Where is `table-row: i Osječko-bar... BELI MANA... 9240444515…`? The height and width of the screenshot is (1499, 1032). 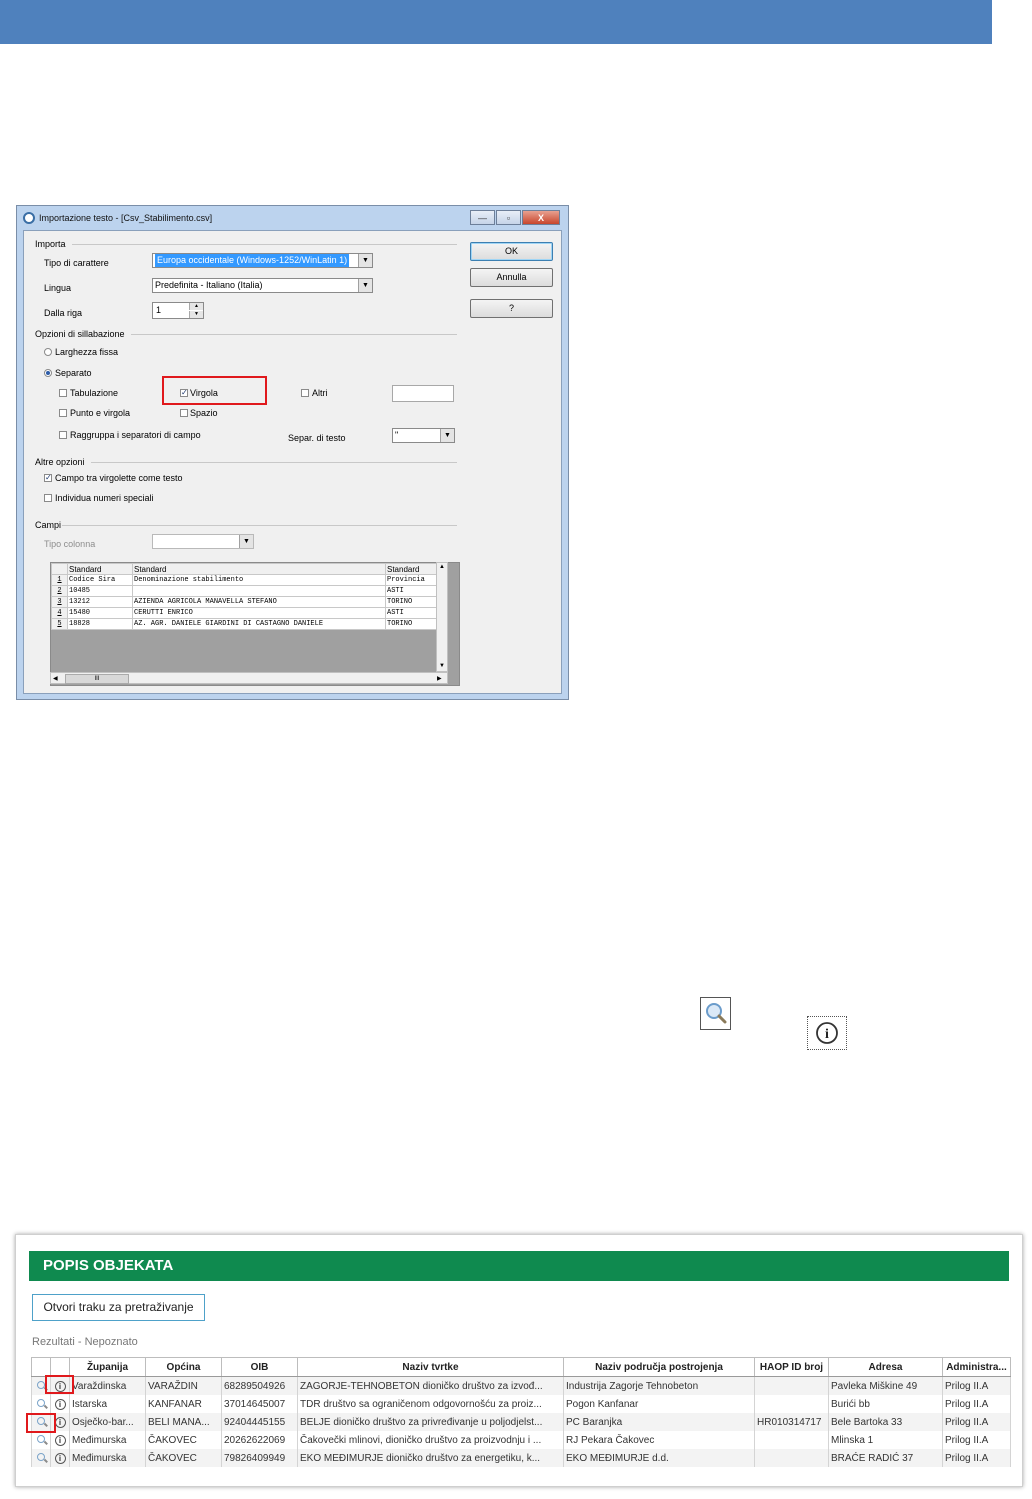 table-row: i Osječko-bar... BELI MANA... 9240444515… is located at coordinates (521, 1422).